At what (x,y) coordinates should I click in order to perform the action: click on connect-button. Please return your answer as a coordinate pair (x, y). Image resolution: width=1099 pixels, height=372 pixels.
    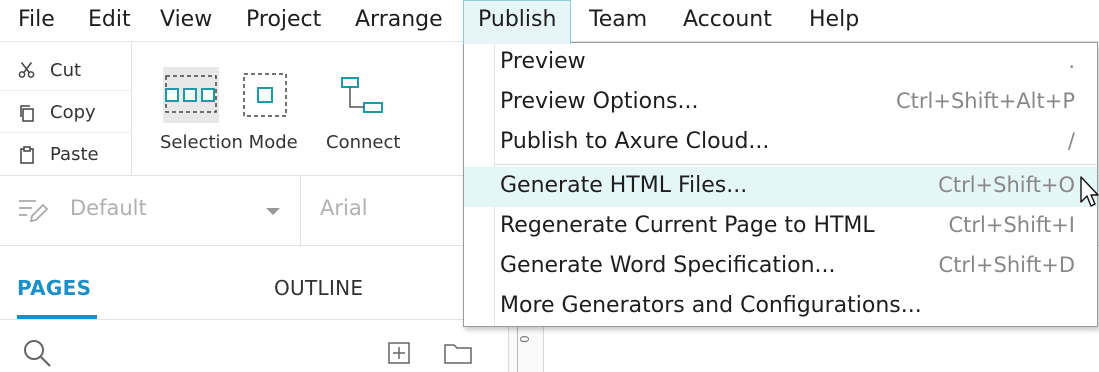
    Looking at the image, I should click on (363, 98).